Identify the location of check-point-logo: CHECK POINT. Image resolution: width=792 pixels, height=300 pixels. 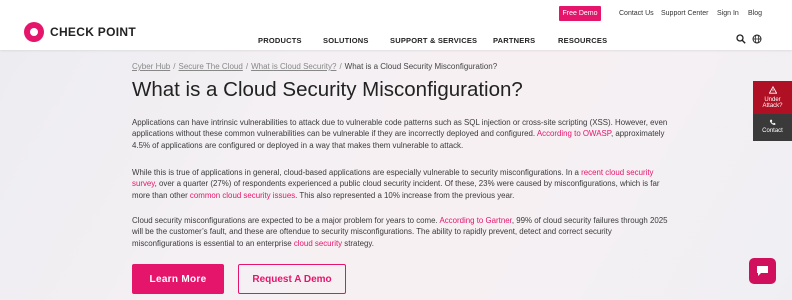
(78, 30).